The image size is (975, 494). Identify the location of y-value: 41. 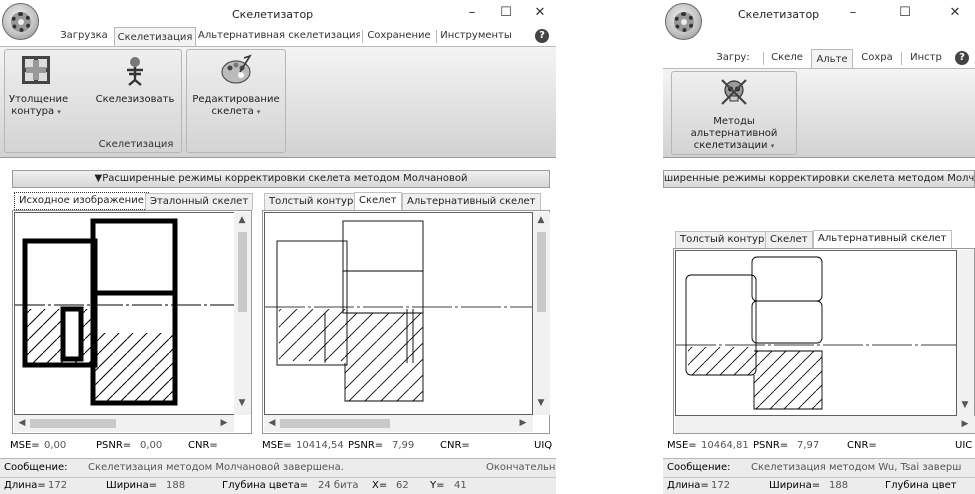
(460, 485).